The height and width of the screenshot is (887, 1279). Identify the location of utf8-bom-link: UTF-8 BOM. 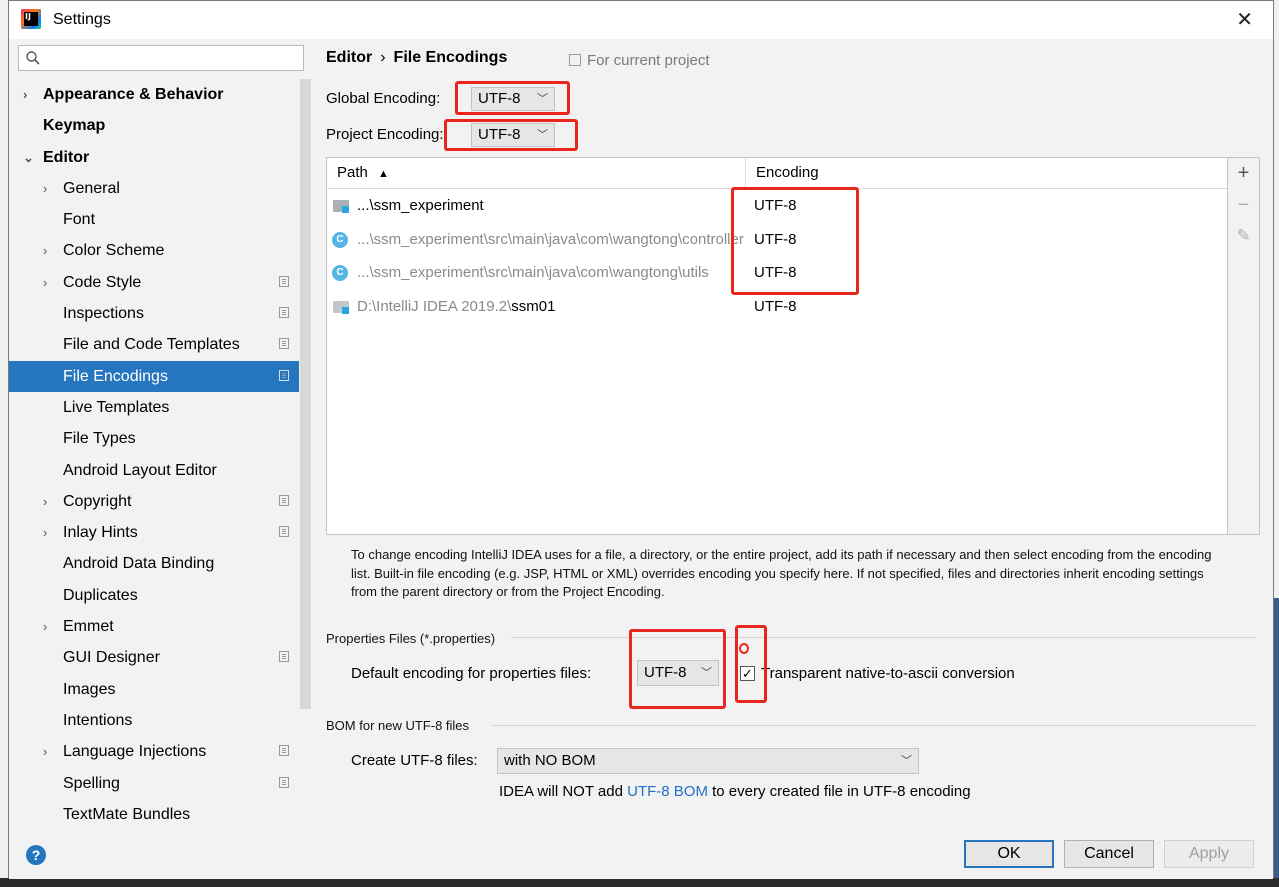
(667, 791).